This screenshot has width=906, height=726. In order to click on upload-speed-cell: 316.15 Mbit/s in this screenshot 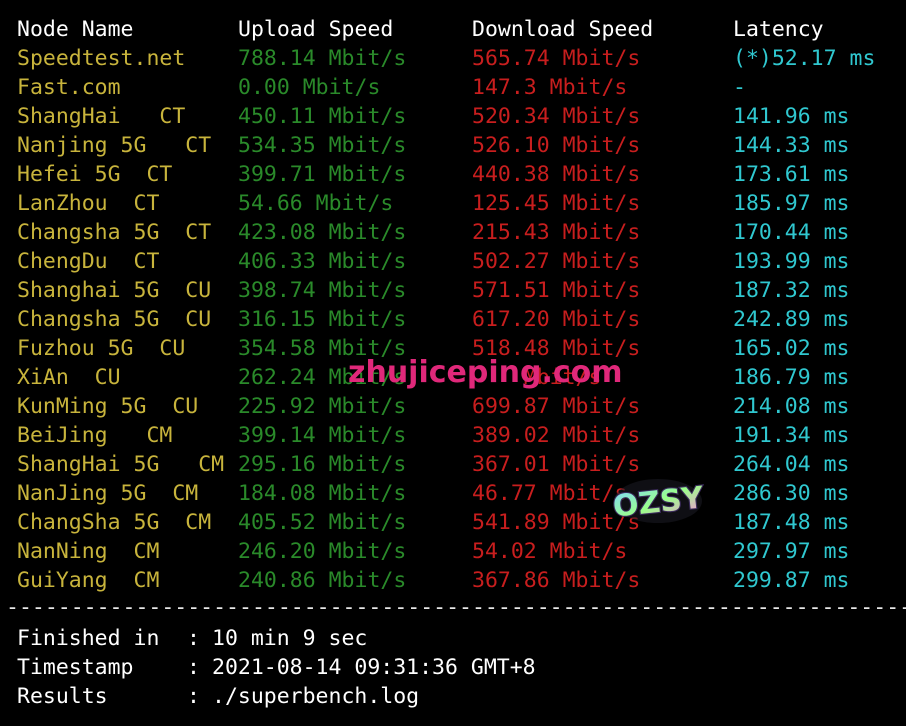, I will do `click(322, 319)`.